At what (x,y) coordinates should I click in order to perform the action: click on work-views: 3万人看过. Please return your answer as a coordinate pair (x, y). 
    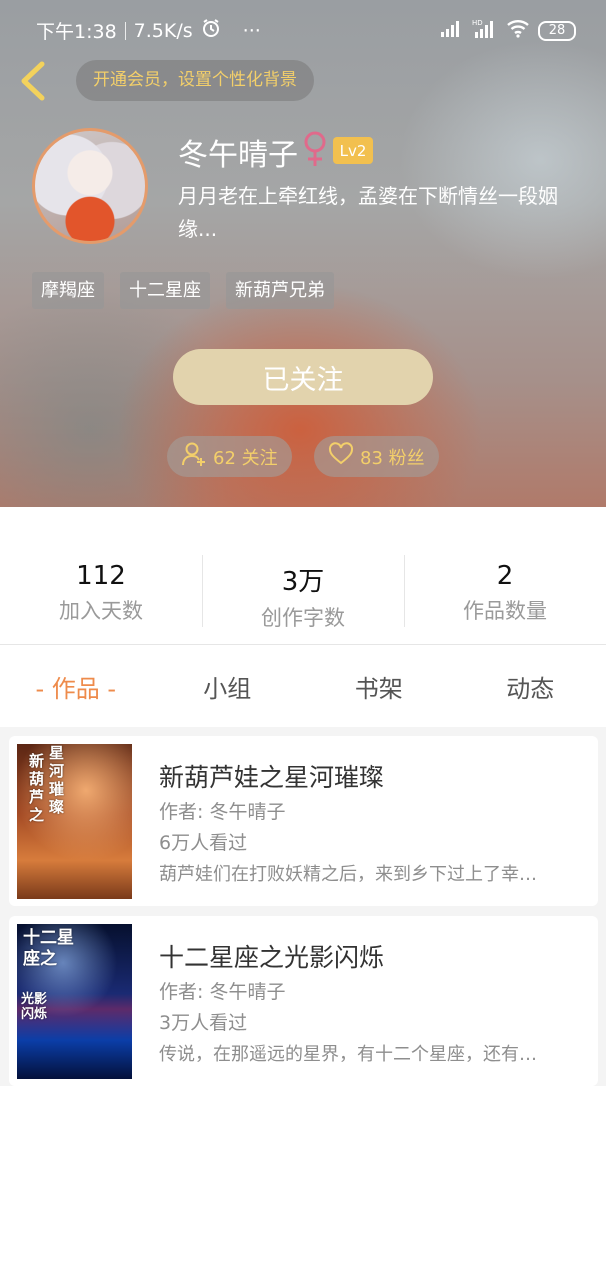
    Looking at the image, I should click on (203, 1023).